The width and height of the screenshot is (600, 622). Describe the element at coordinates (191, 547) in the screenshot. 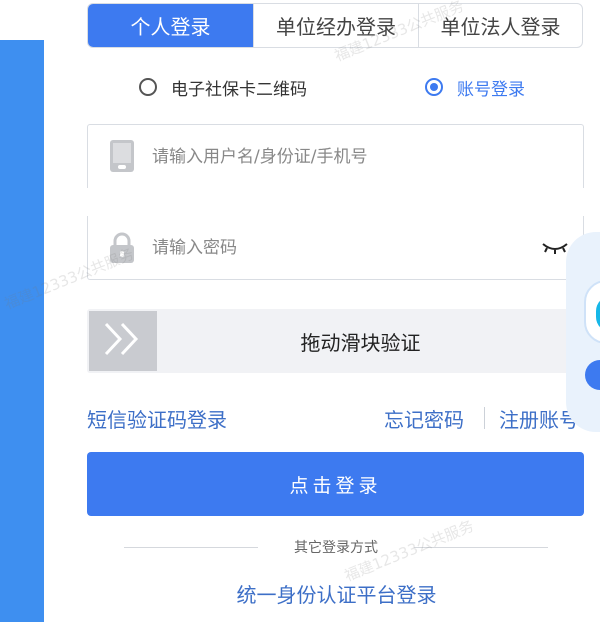

I see `divider-line-left` at that location.